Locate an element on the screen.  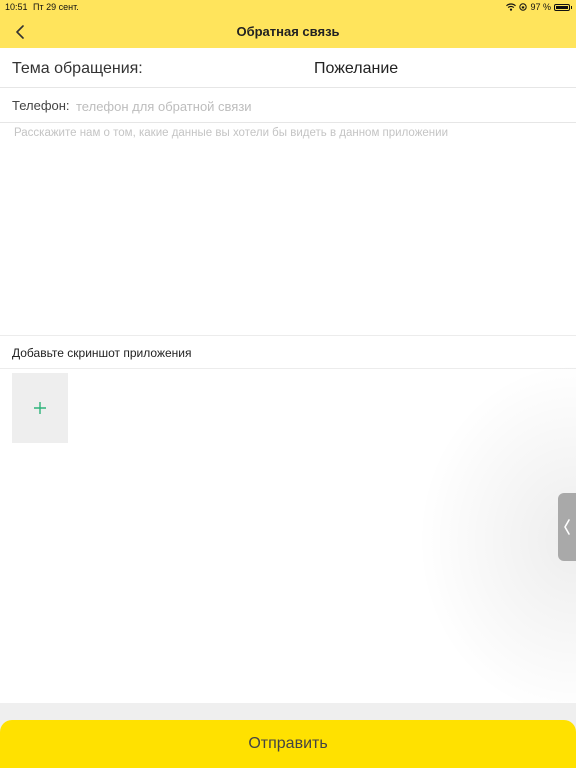
phone-label: Телефон: is located at coordinates (41, 105).